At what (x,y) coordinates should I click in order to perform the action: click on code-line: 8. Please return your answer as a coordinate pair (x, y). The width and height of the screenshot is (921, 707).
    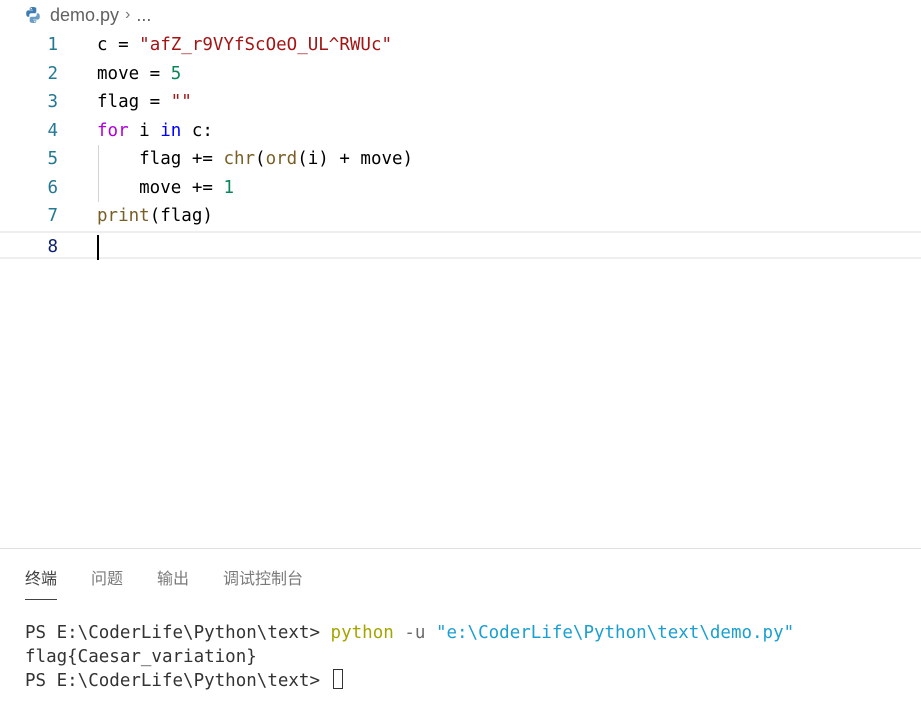
    Looking at the image, I should click on (460, 245).